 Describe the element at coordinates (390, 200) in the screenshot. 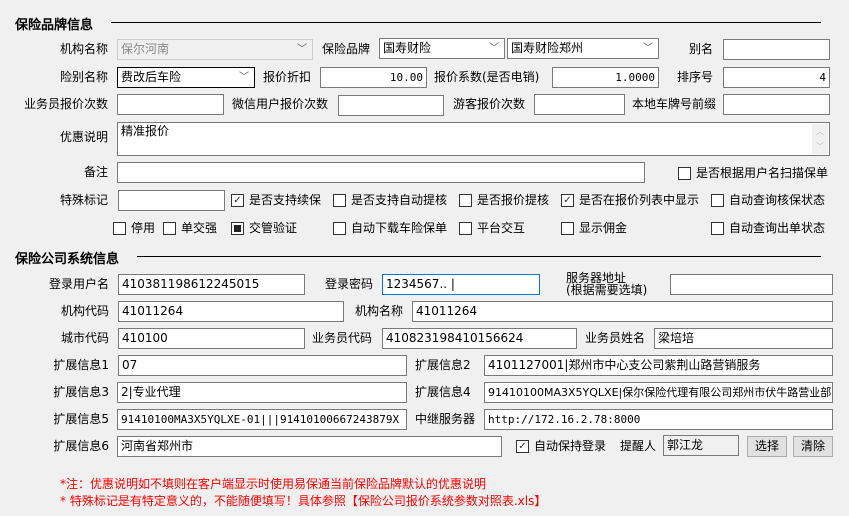

I see `checkbox-auto-submit: 是否支持自动提核` at that location.